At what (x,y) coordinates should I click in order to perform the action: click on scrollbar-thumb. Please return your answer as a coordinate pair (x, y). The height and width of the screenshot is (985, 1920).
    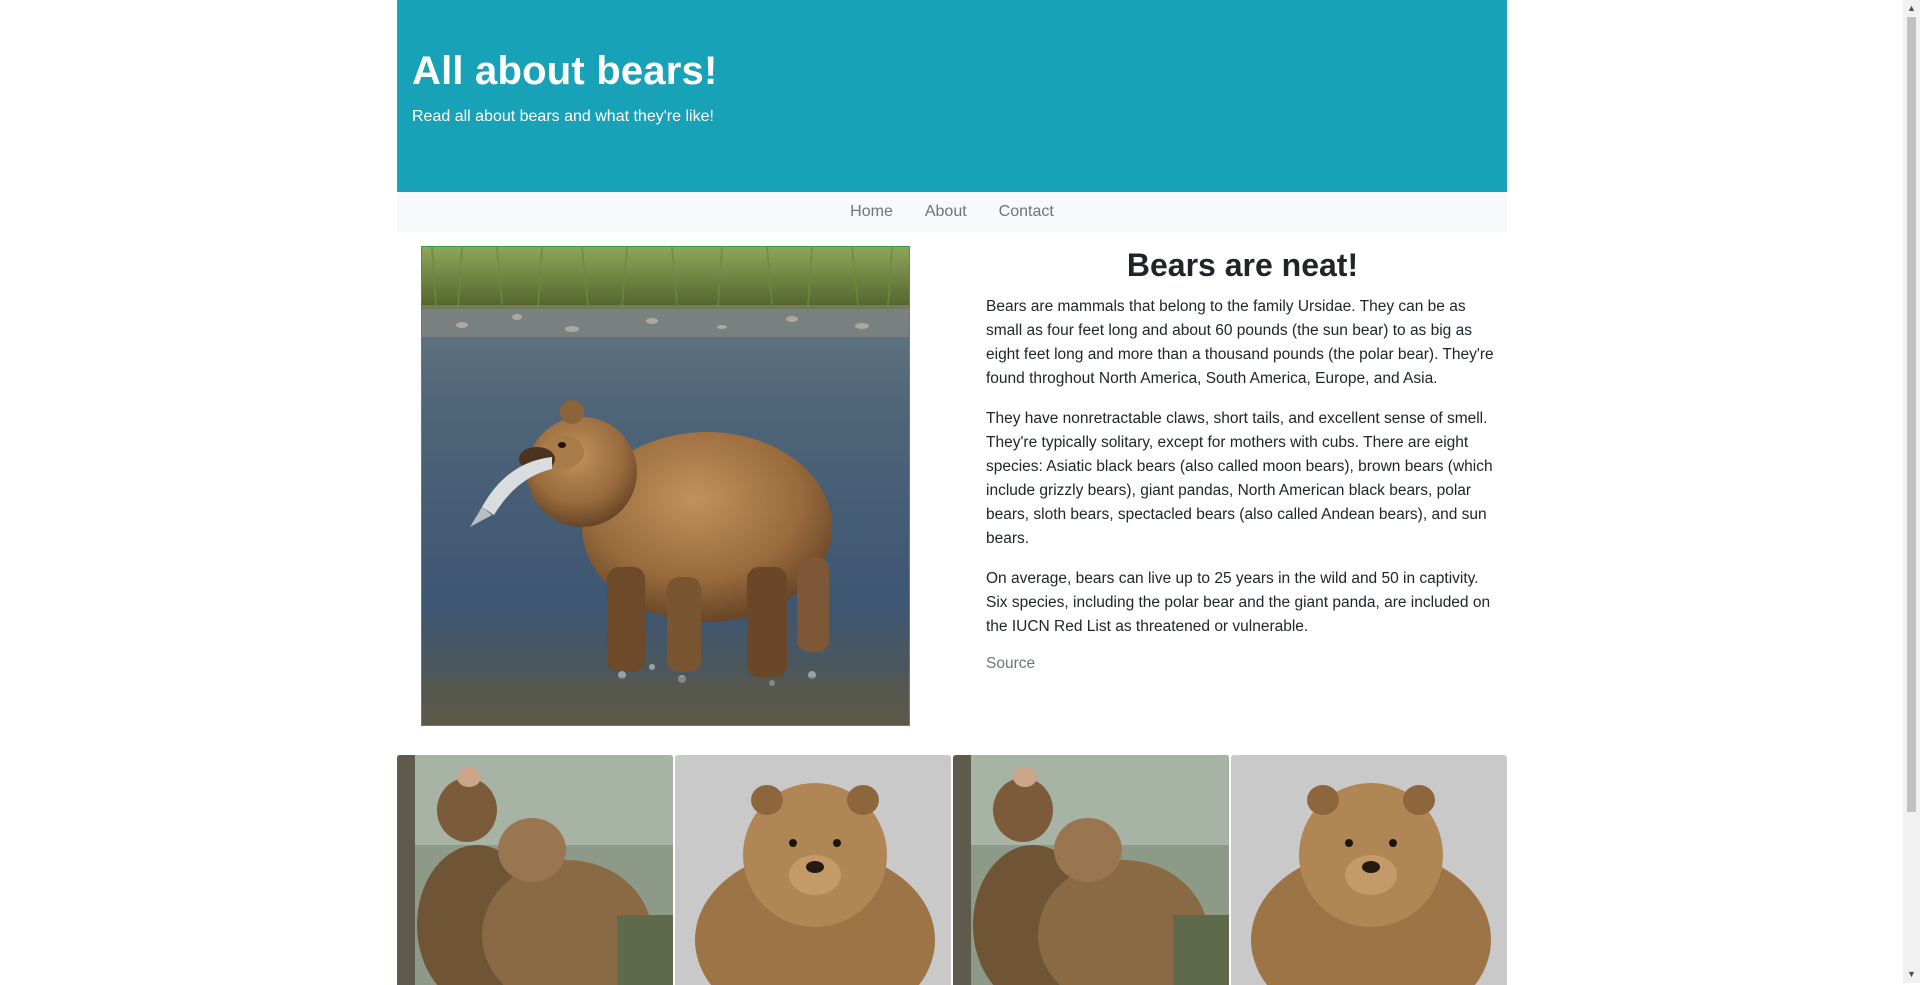
    Looking at the image, I should click on (1911, 414).